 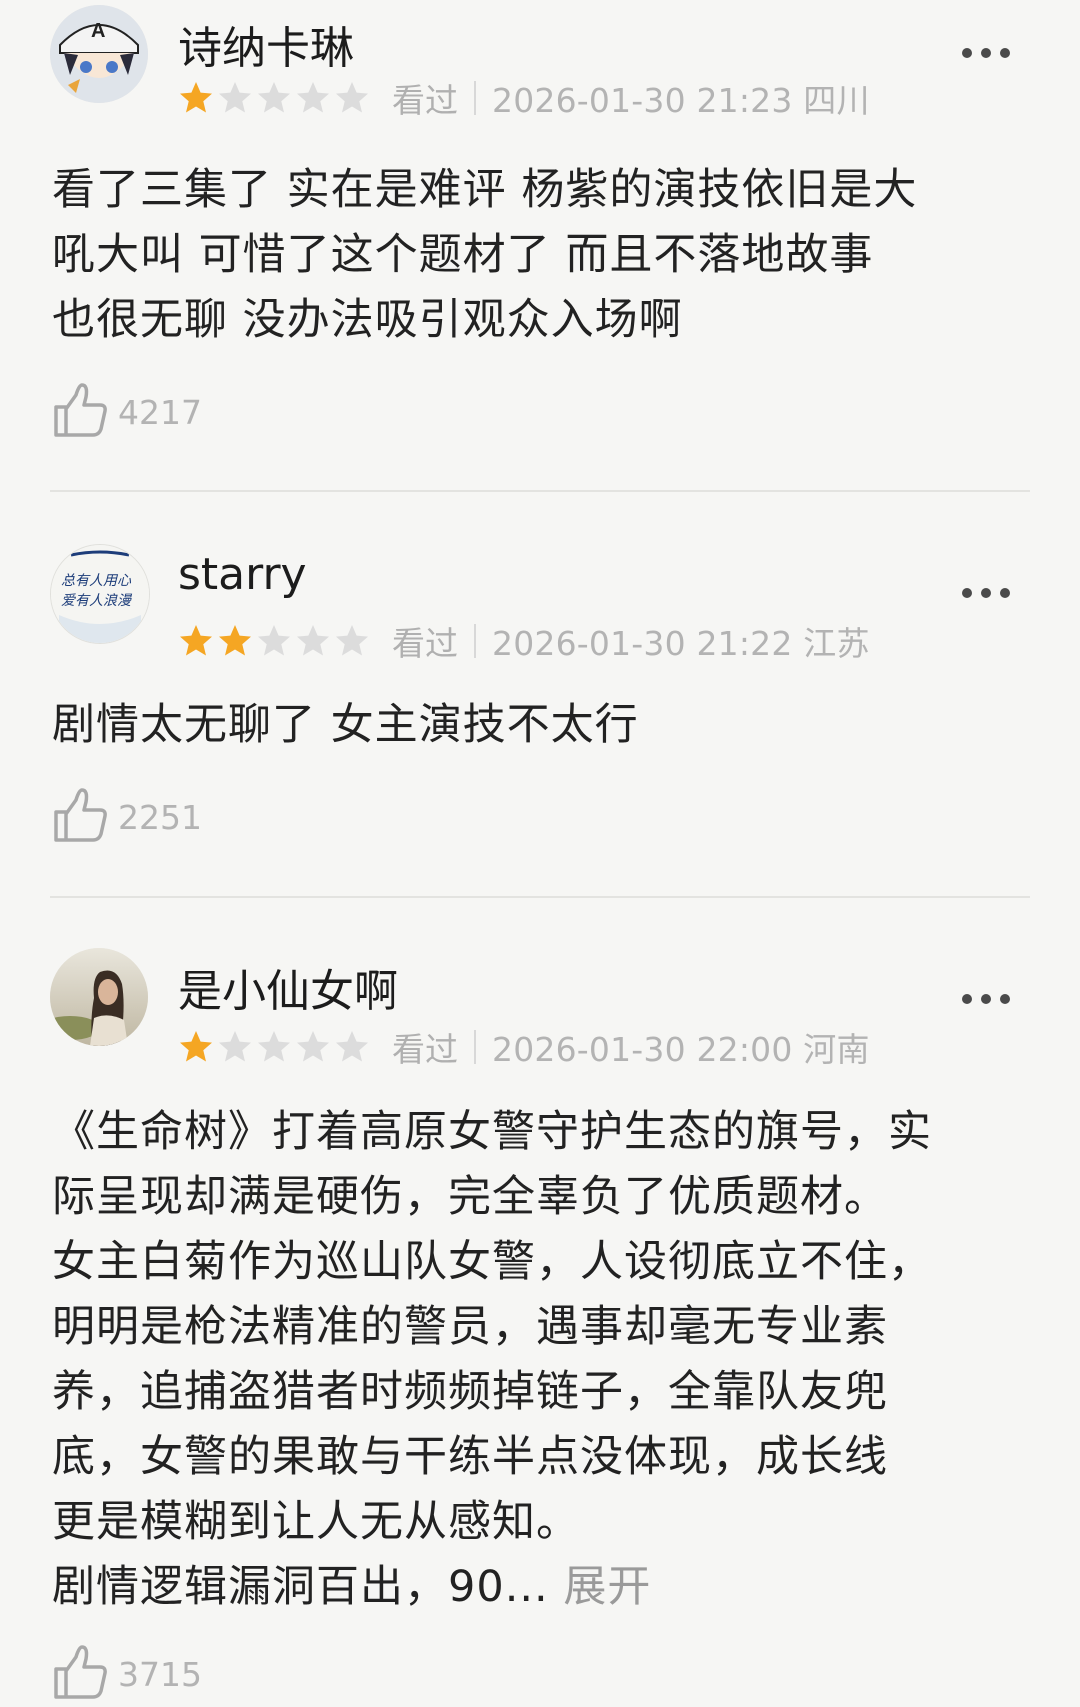 I want to click on review-meta: 看过 2026-01-30 21:23 四川, so click(x=524, y=98).